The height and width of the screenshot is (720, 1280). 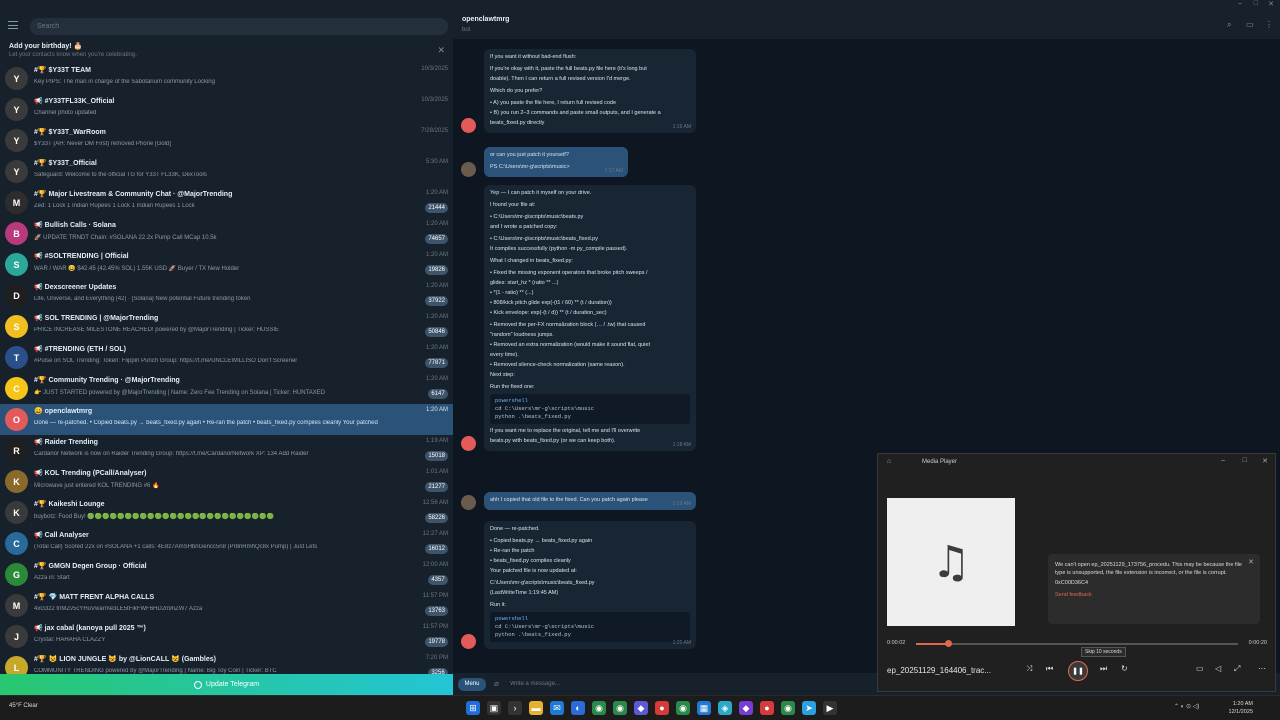 I want to click on next-icon: ⏭, so click(x=1103, y=669).